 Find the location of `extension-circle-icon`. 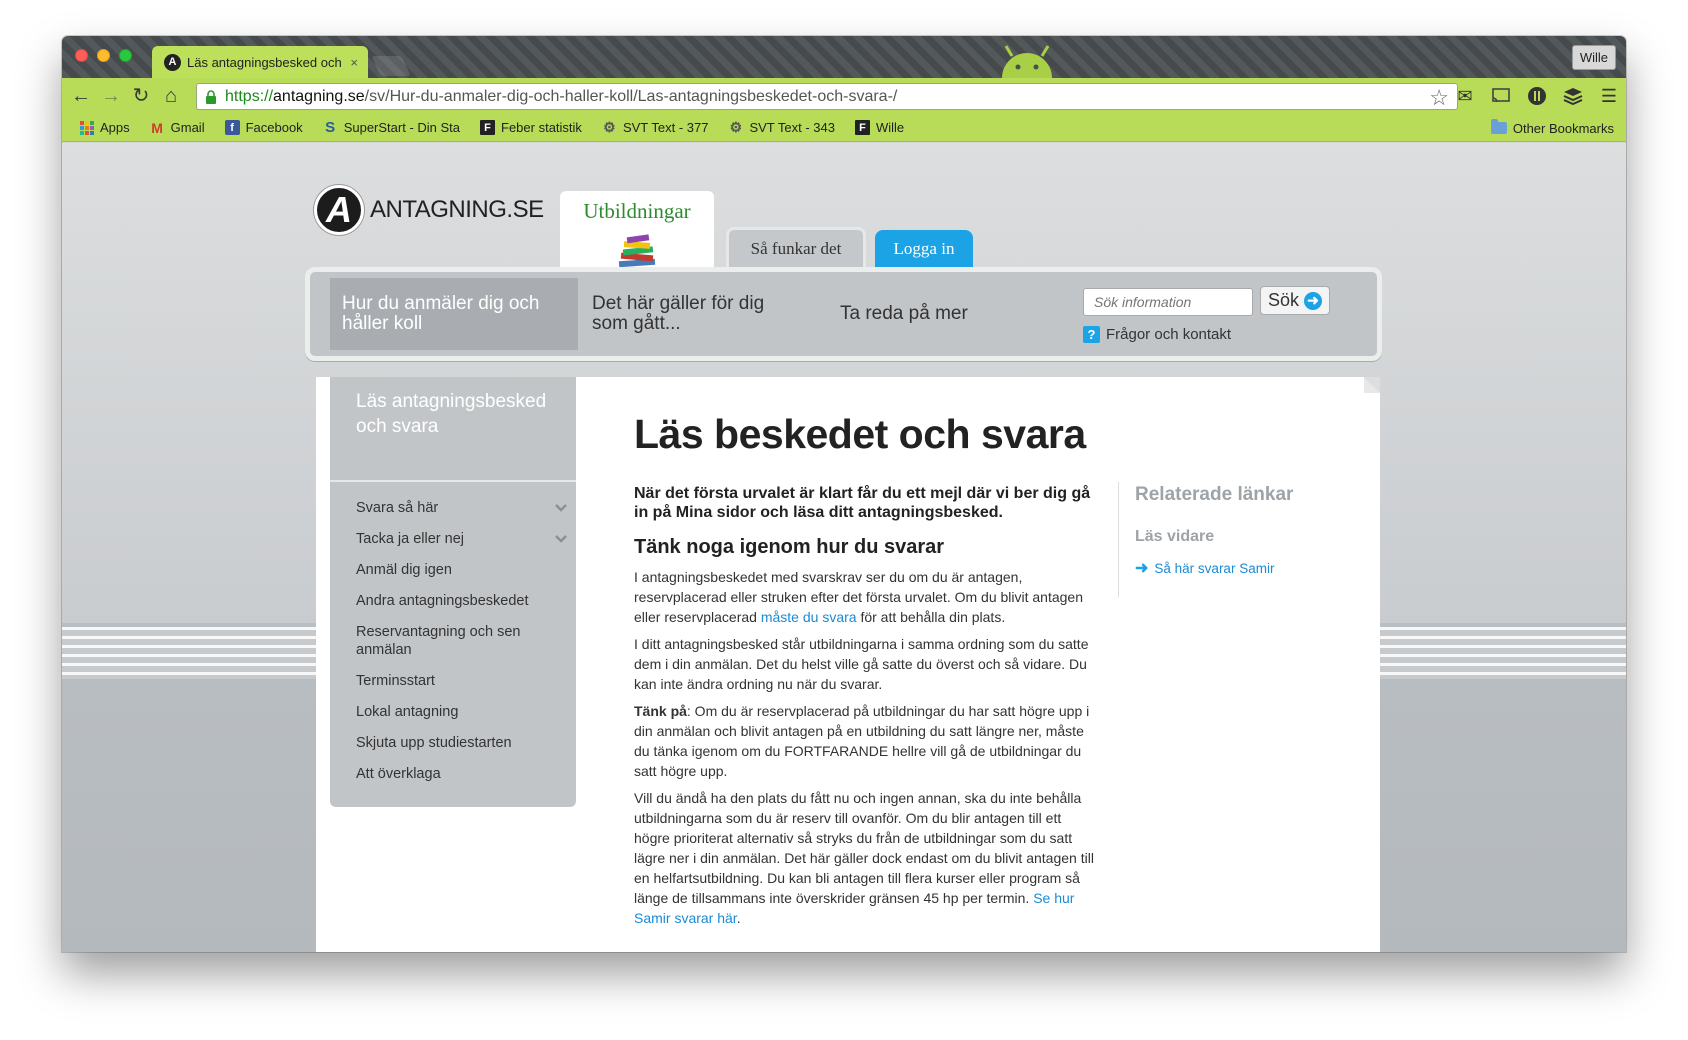

extension-circle-icon is located at coordinates (1537, 96).